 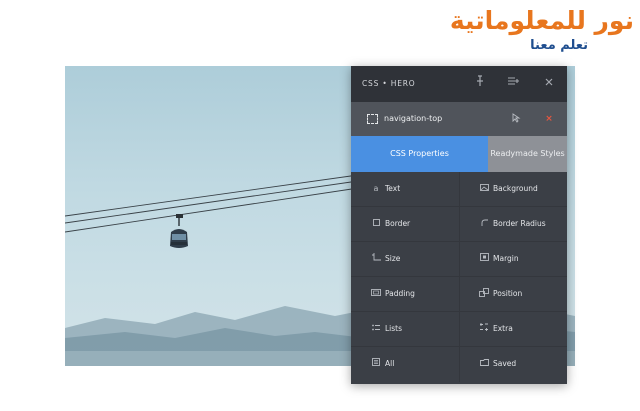 What do you see at coordinates (400, 293) in the screenshot?
I see `property-label: Padding` at bounding box center [400, 293].